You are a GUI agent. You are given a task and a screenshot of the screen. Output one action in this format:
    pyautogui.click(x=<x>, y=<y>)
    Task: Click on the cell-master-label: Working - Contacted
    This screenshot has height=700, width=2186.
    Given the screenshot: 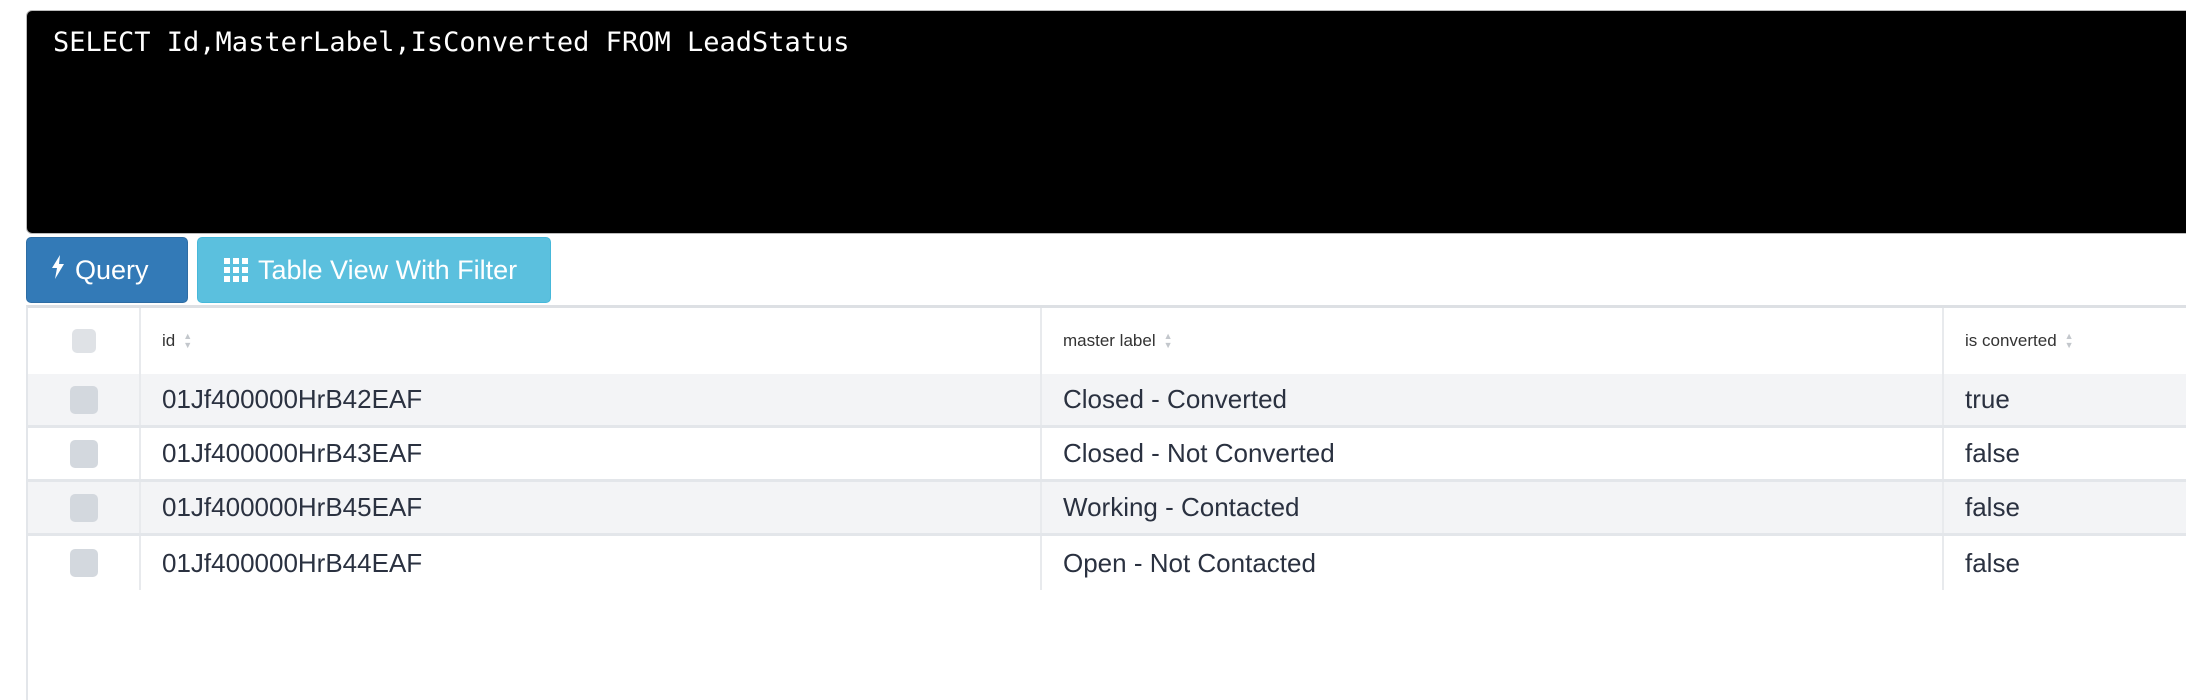 What is the action you would take?
    pyautogui.click(x=1493, y=507)
    